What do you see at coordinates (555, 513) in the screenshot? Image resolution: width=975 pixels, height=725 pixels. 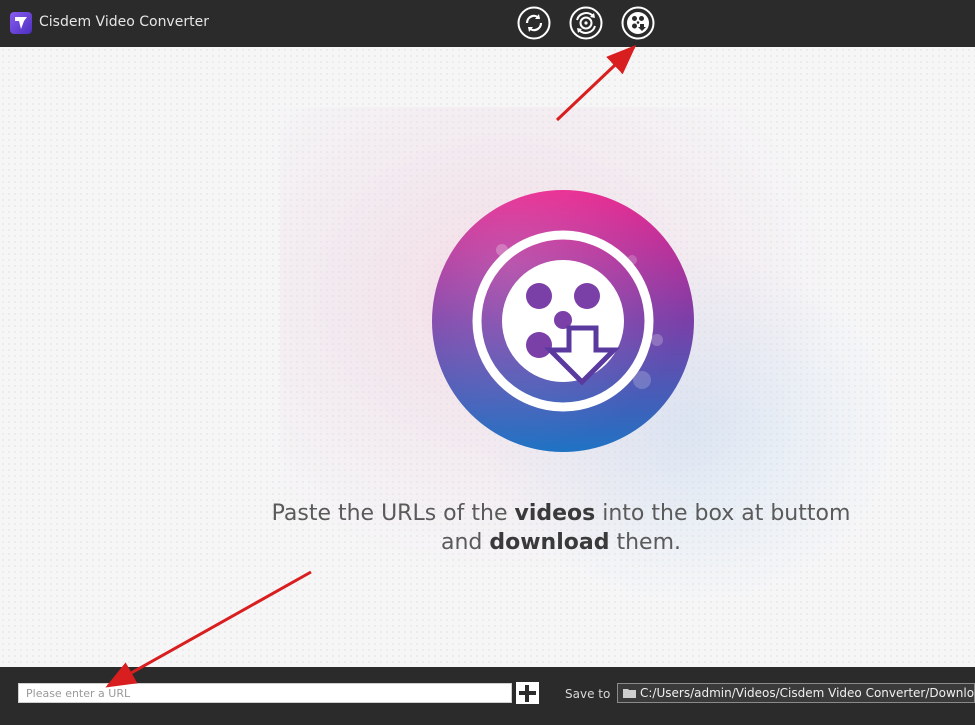 I see `hint-bold-videos: videos` at bounding box center [555, 513].